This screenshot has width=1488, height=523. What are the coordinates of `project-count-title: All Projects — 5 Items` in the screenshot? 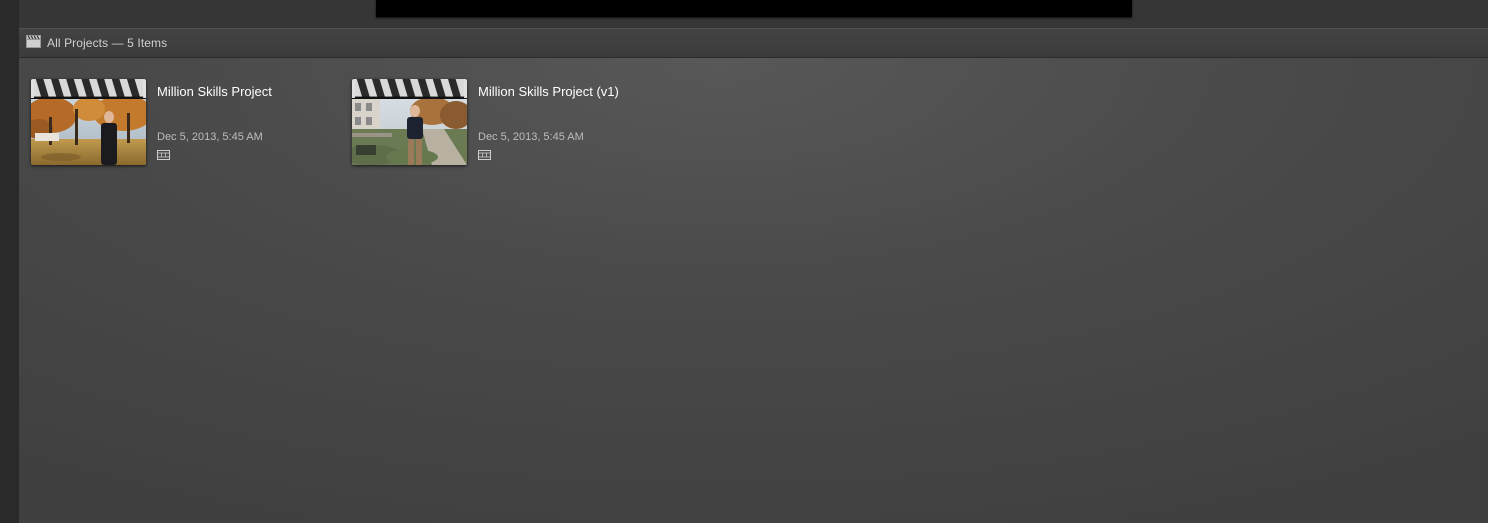 It's located at (107, 43).